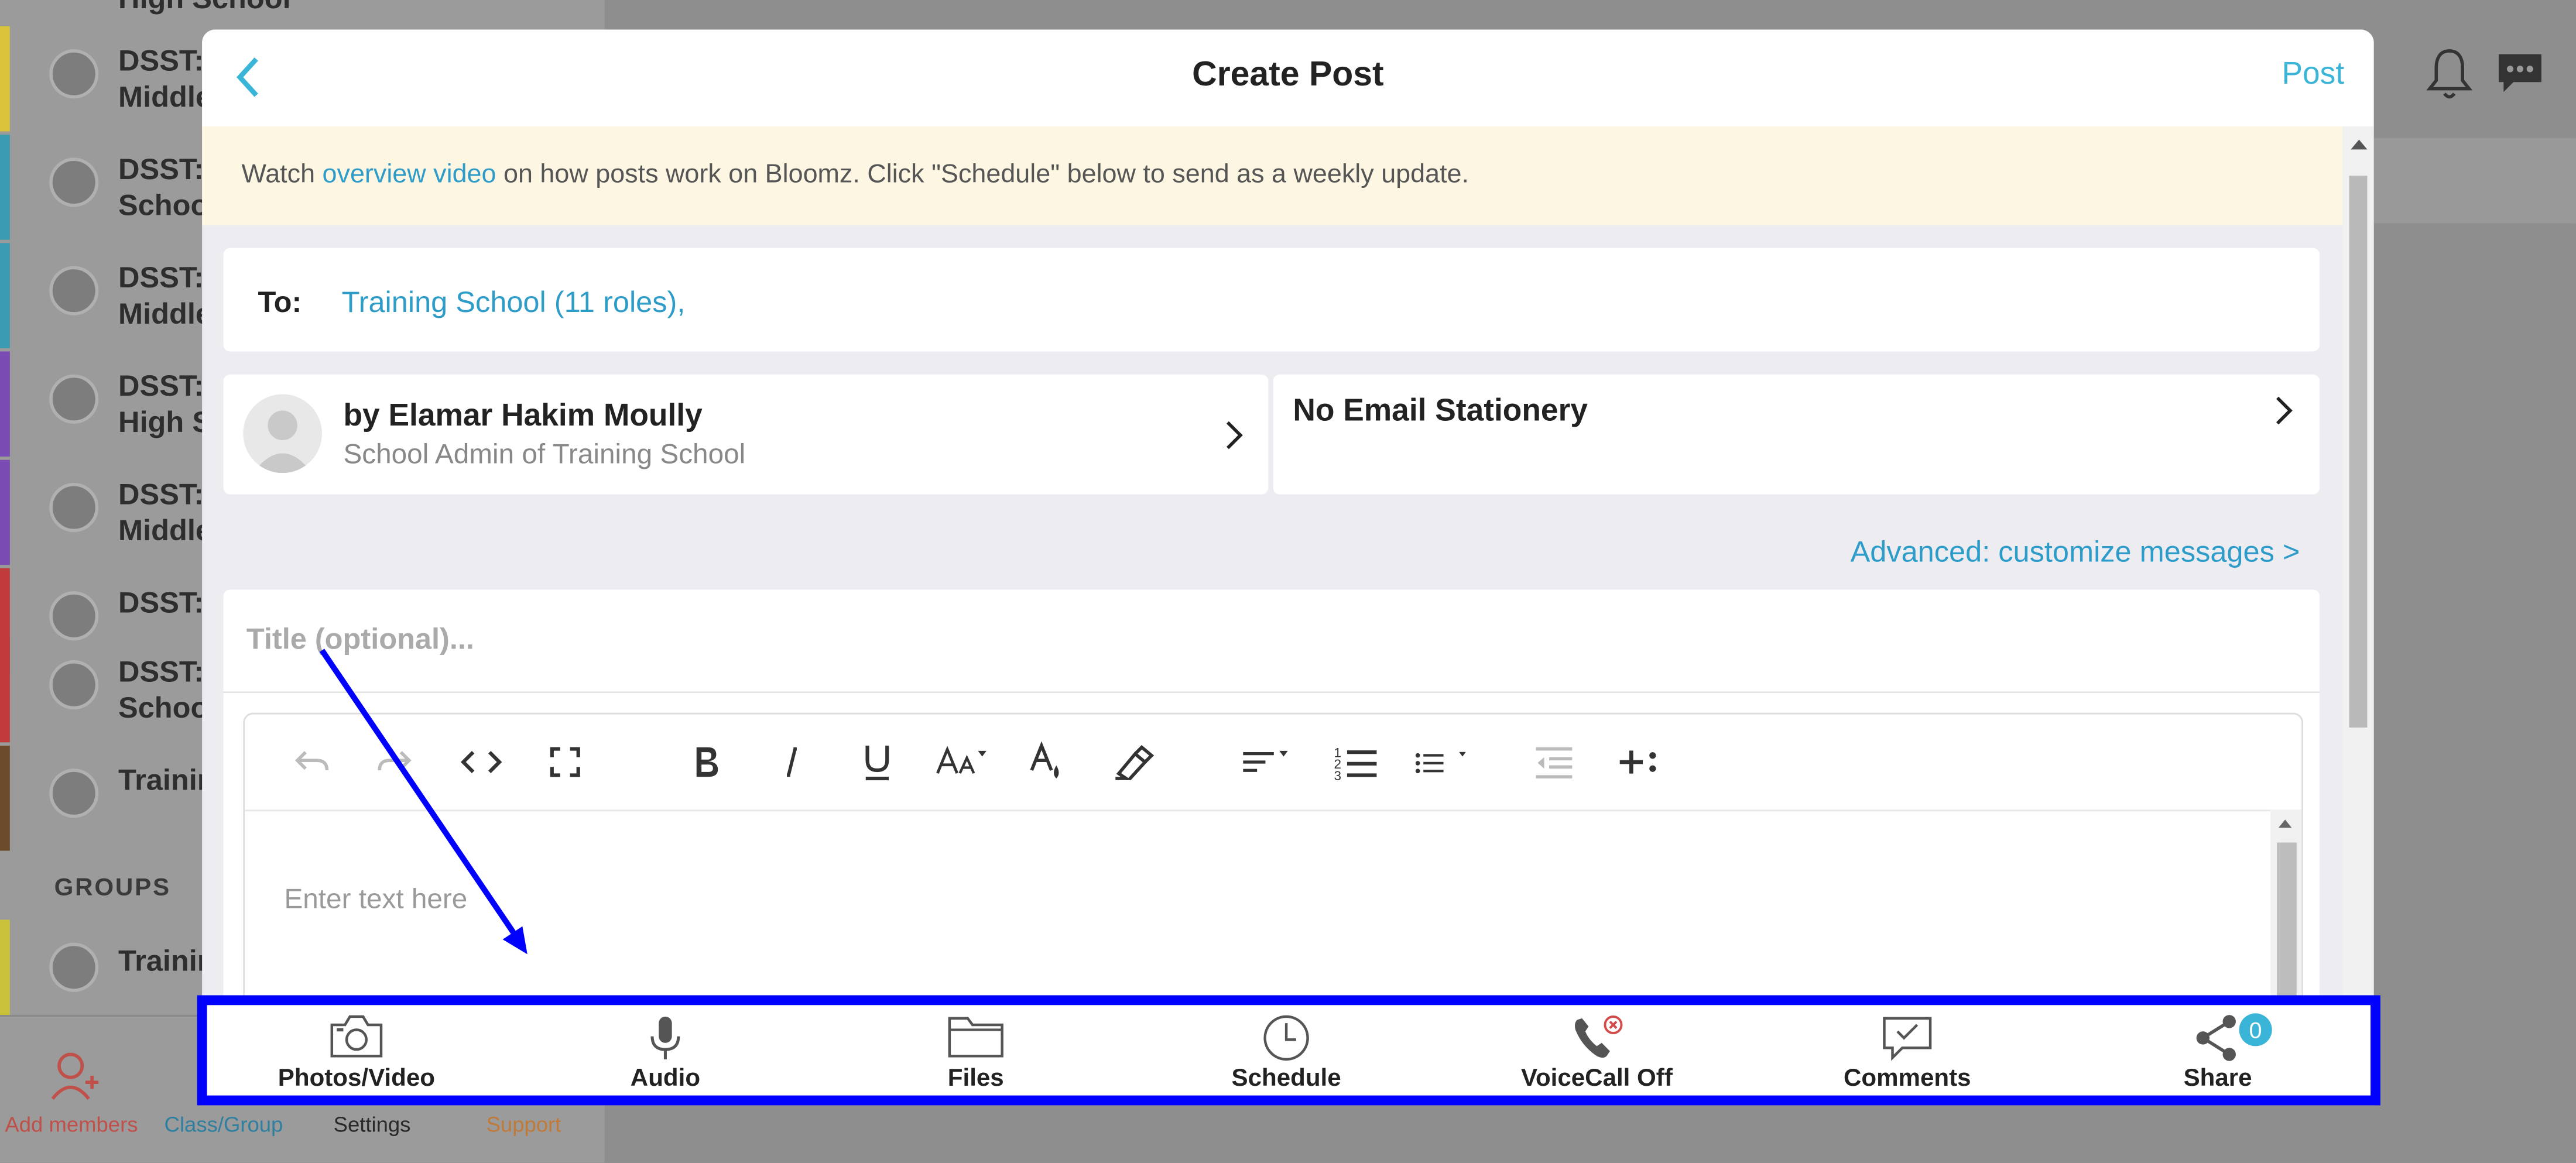 The height and width of the screenshot is (1163, 2576). Describe the element at coordinates (792, 762) in the screenshot. I see `italic-icon` at that location.